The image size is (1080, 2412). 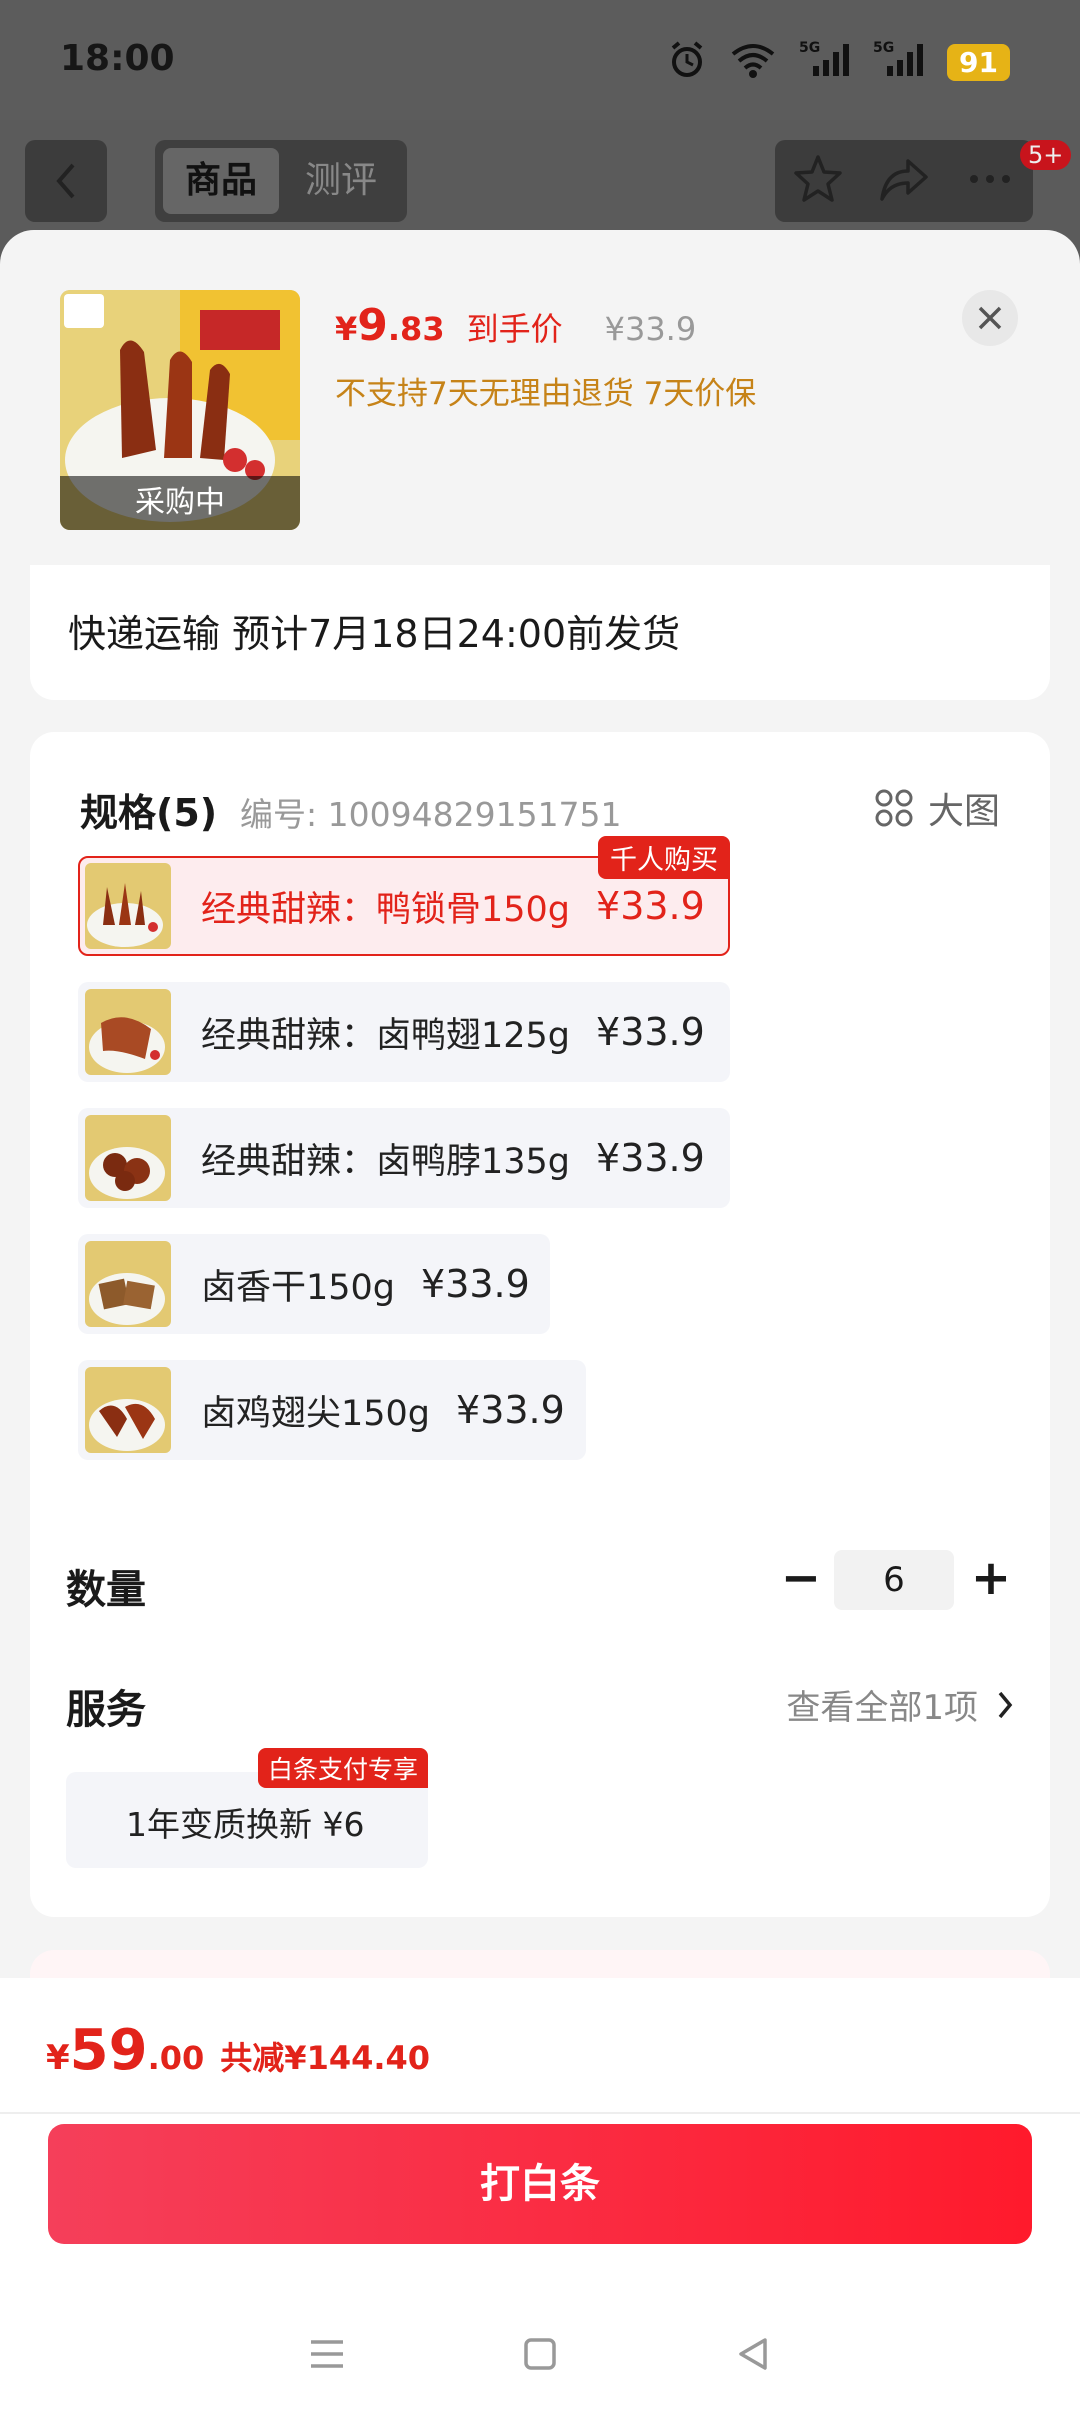 I want to click on total-price: ¥ 59 .00 共减¥144.40, so click(x=238, y=2050).